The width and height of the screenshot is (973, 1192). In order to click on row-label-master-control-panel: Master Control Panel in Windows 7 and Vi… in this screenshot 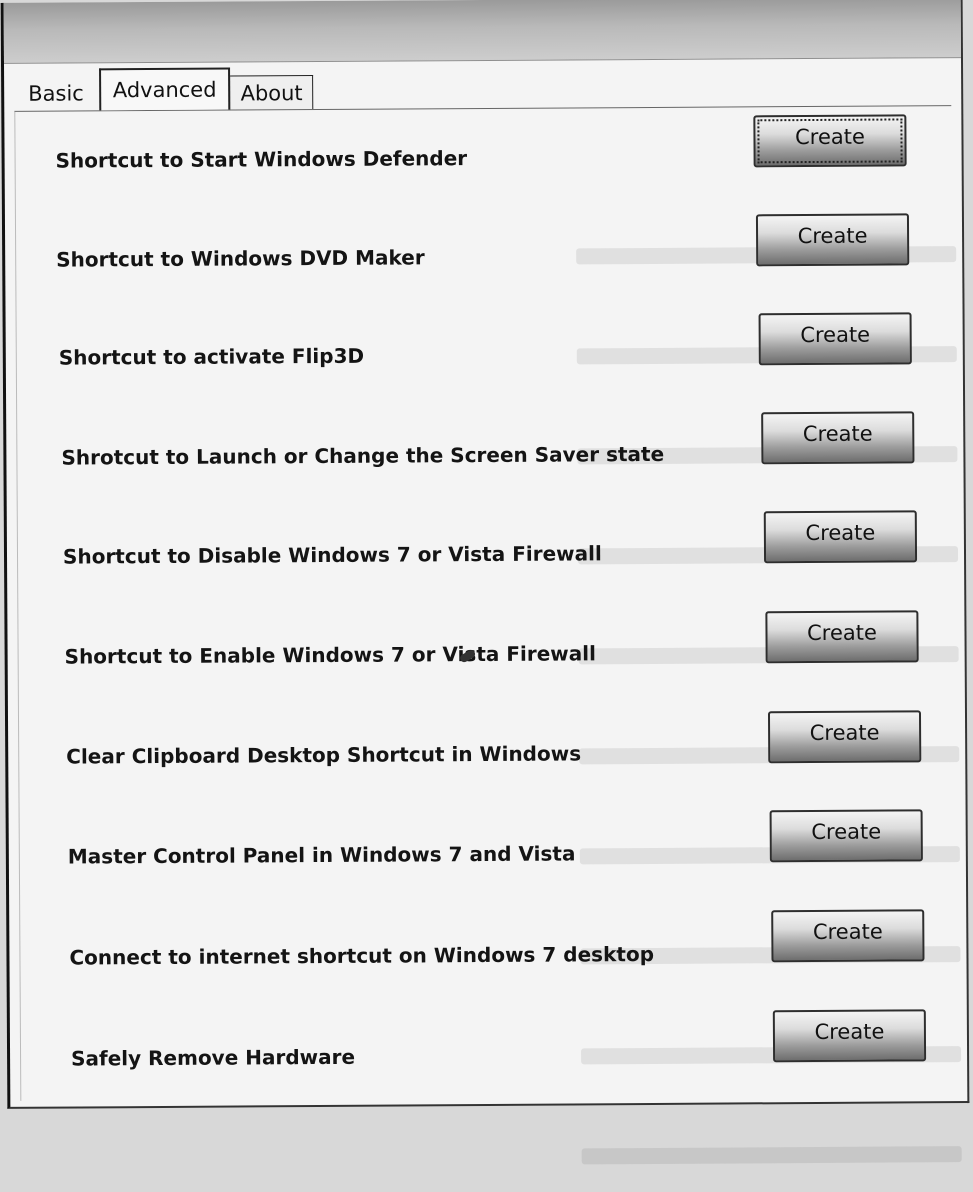, I will do `click(321, 855)`.